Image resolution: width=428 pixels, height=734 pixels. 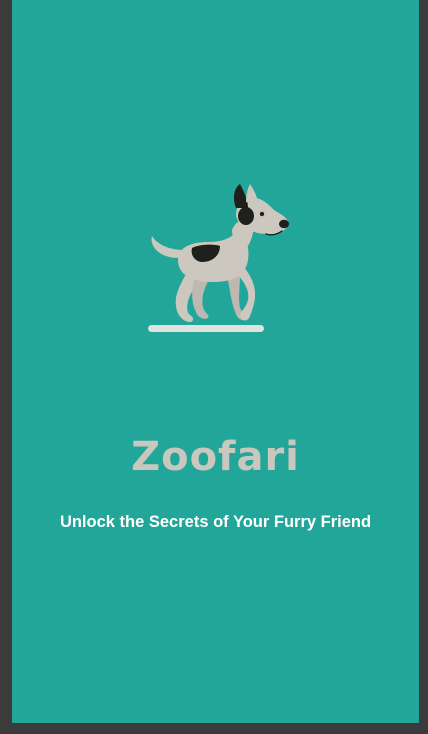 What do you see at coordinates (215, 457) in the screenshot?
I see `app-title: Zoofari` at bounding box center [215, 457].